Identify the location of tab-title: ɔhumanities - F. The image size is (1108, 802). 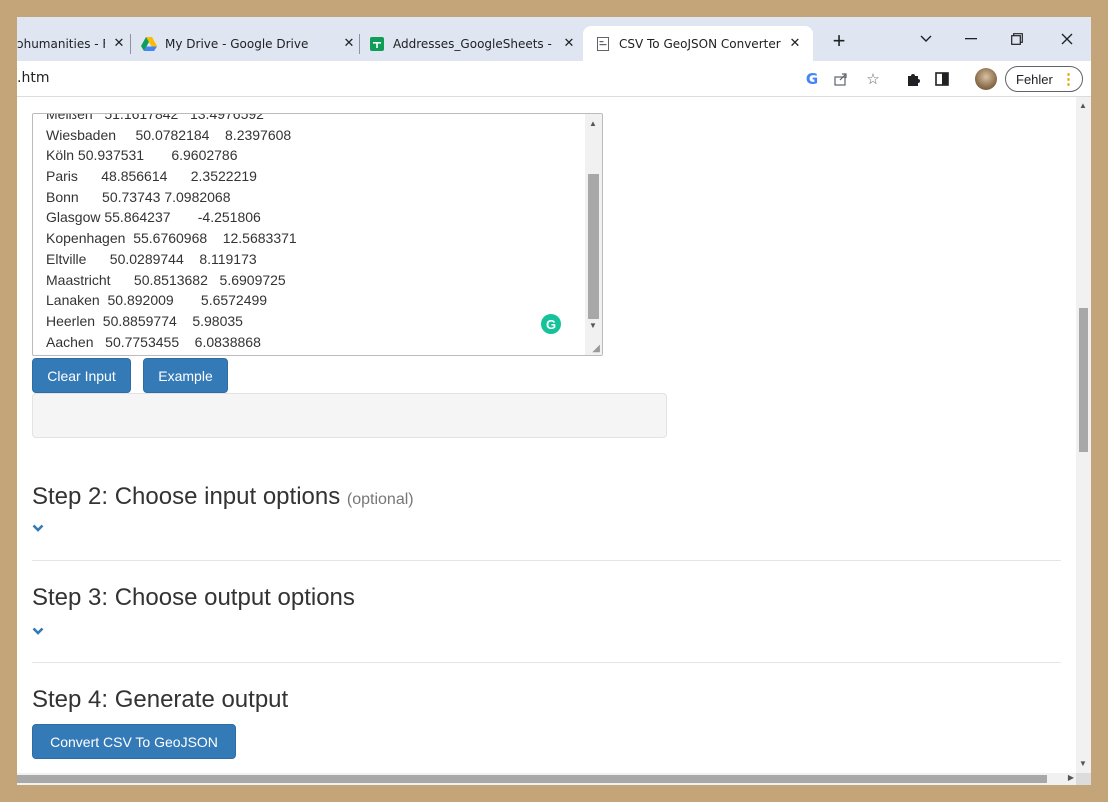
(61, 43).